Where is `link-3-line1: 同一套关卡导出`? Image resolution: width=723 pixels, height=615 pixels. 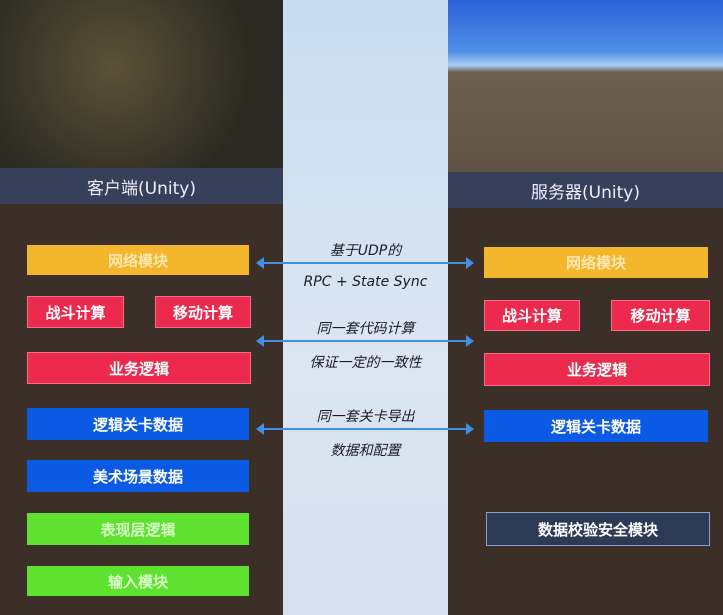 link-3-line1: 同一套关卡导出 is located at coordinates (365, 417).